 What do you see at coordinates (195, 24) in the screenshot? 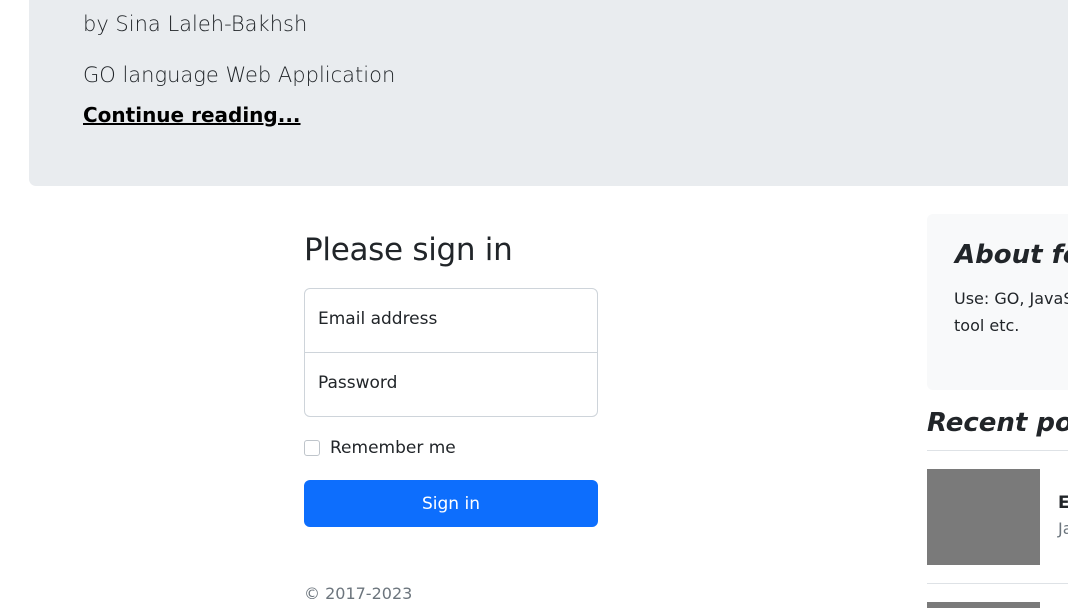
I see `hero-author: by Sina Laleh-Bakhsh` at bounding box center [195, 24].